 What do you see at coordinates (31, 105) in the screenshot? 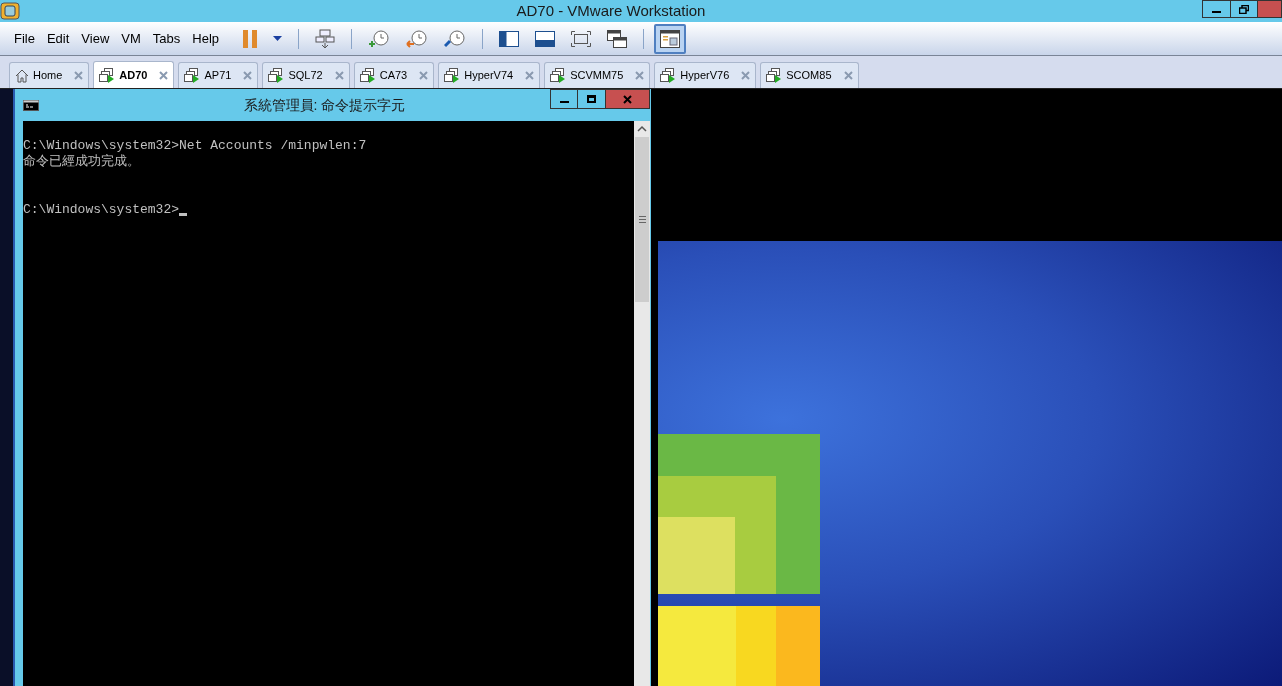
I see `console-icon` at bounding box center [31, 105].